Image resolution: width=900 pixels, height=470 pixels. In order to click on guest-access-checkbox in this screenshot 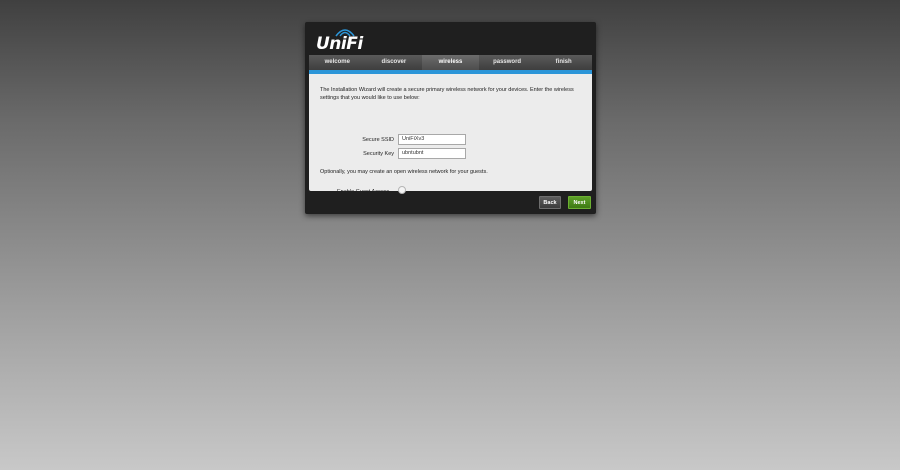, I will do `click(402, 190)`.